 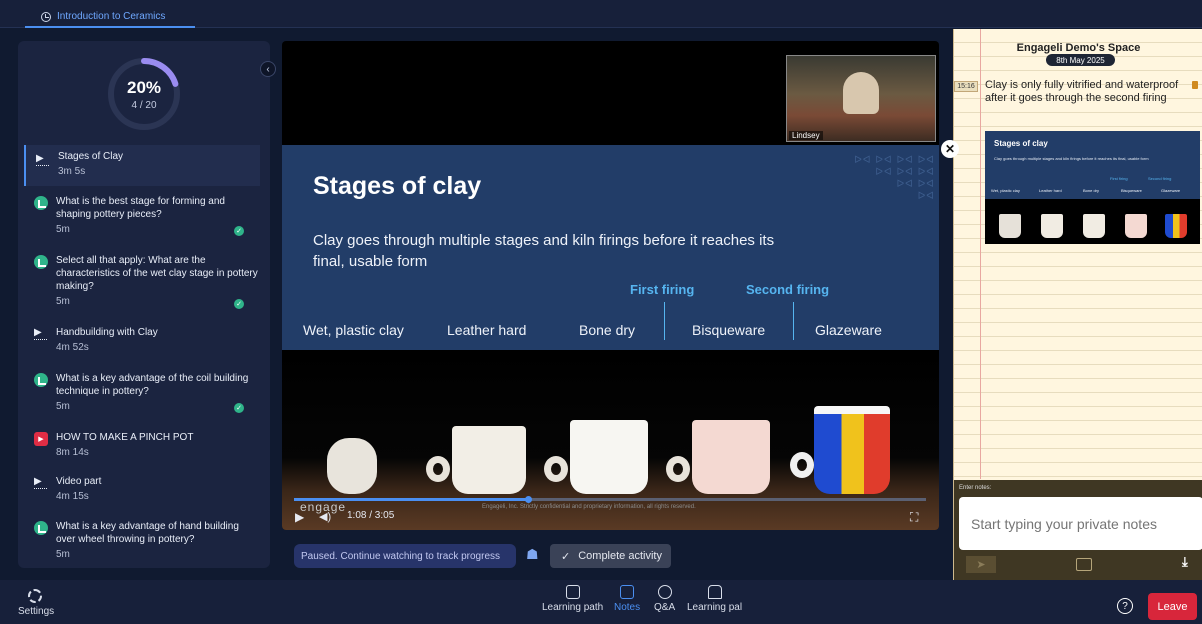 I want to click on tab-course: Introduction to Ceramics, so click(x=110, y=17).